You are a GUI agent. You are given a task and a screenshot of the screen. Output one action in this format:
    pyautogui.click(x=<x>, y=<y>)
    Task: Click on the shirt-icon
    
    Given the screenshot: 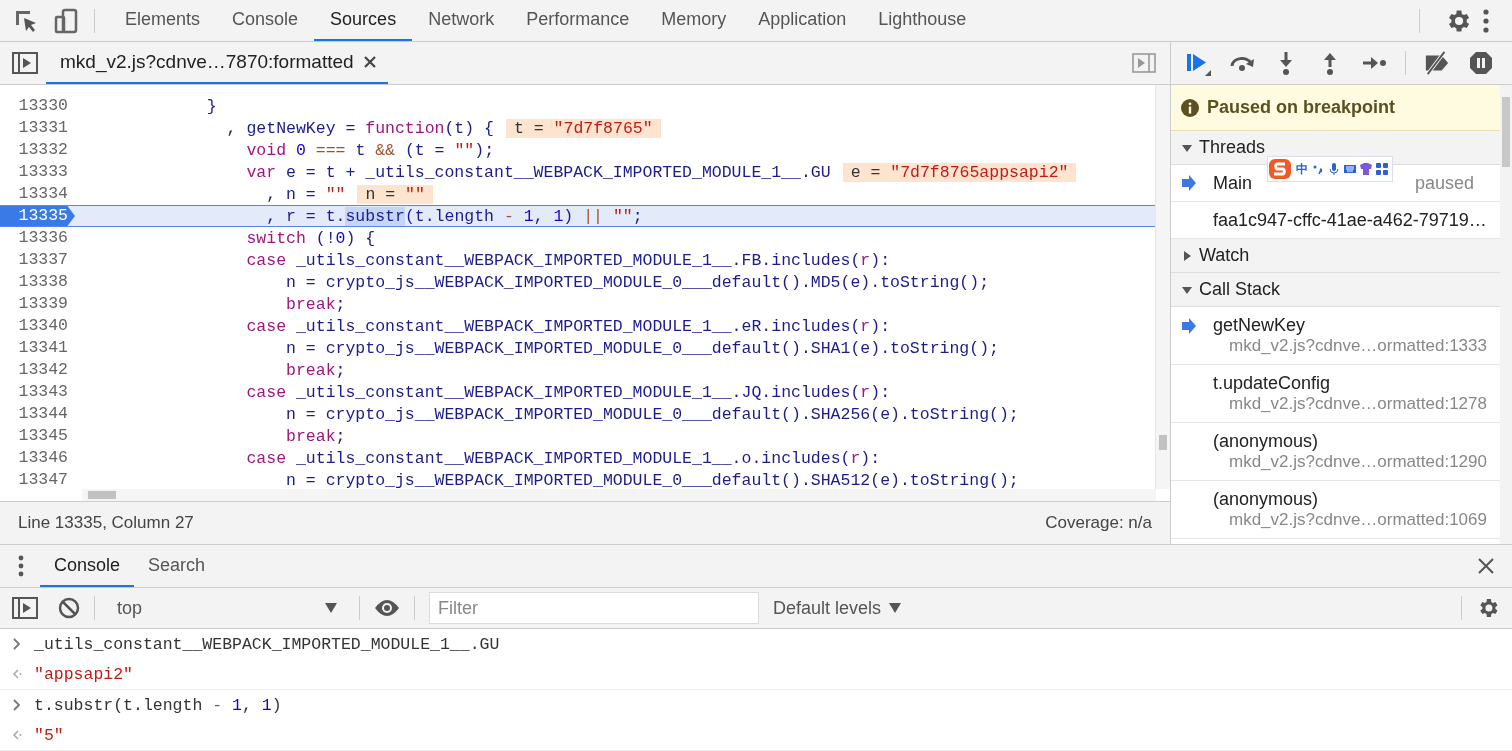 What is the action you would take?
    pyautogui.click(x=1366, y=169)
    